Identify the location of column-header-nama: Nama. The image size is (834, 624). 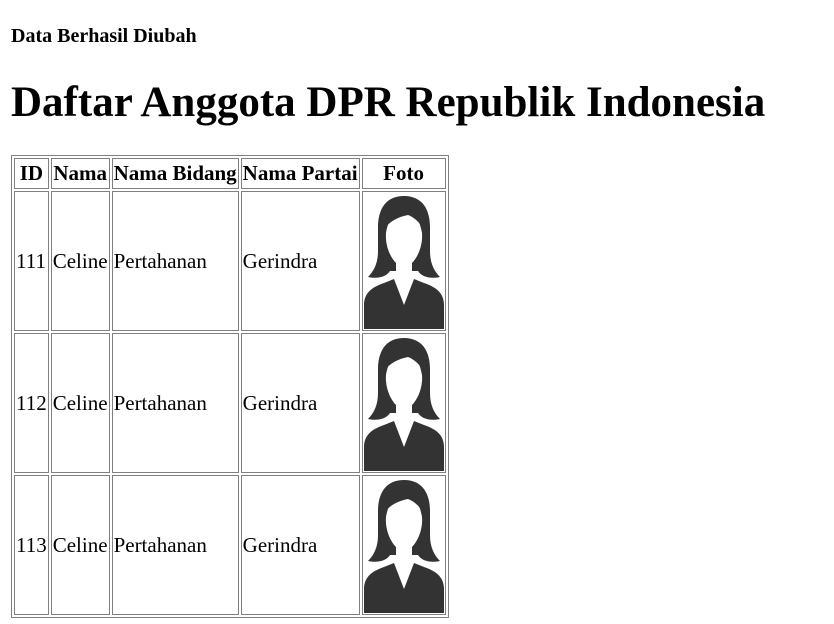
(80, 173).